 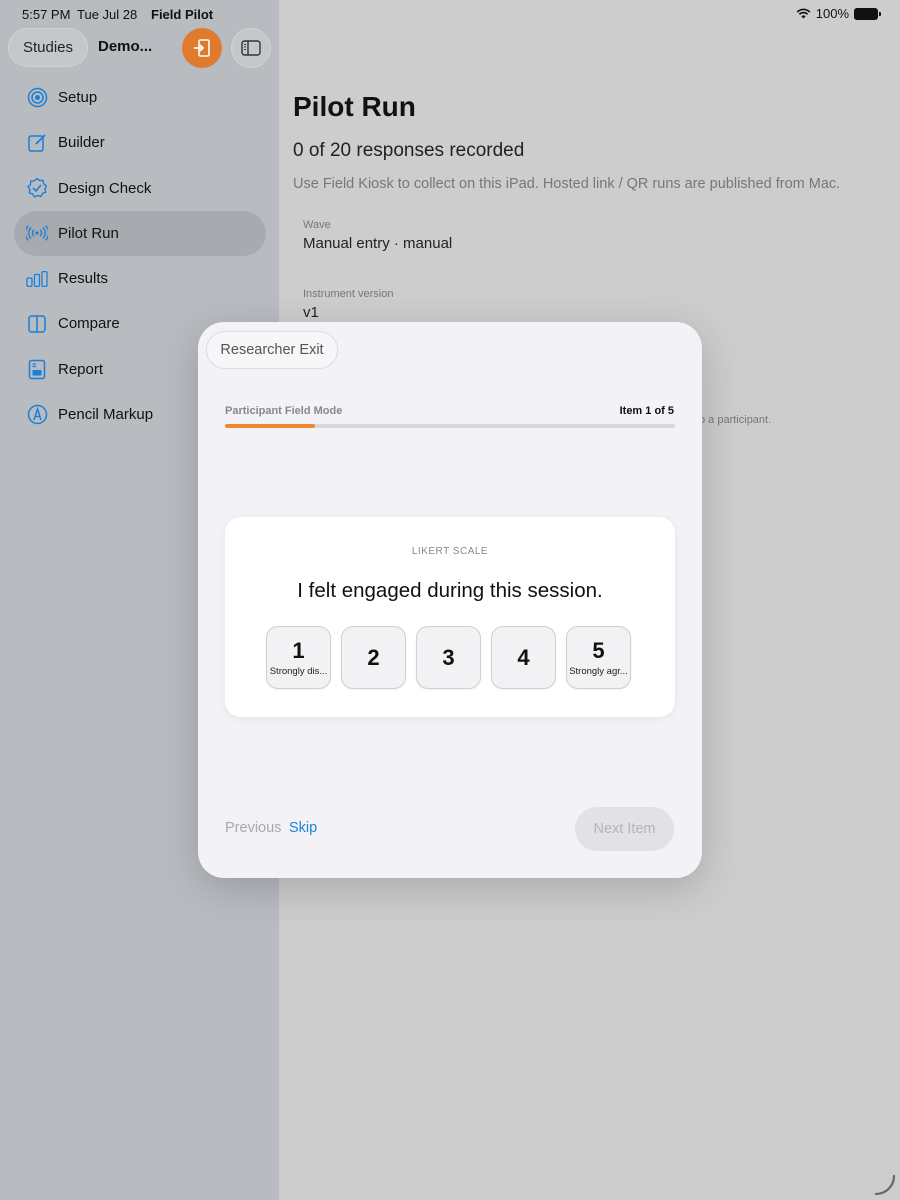 I want to click on skip-button: Skip, so click(x=303, y=828).